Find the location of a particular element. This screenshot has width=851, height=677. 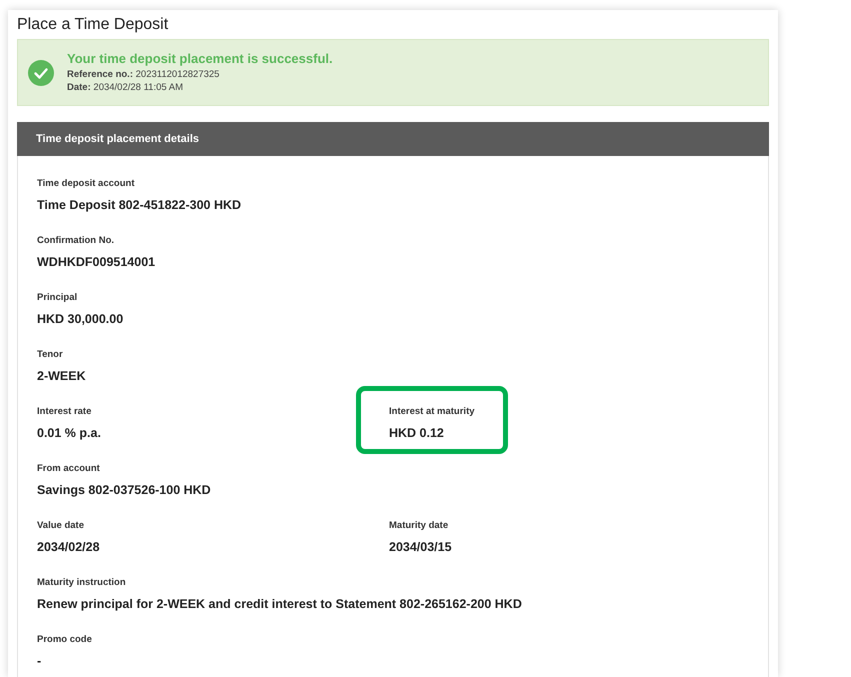

field-value: - is located at coordinates (39, 661).